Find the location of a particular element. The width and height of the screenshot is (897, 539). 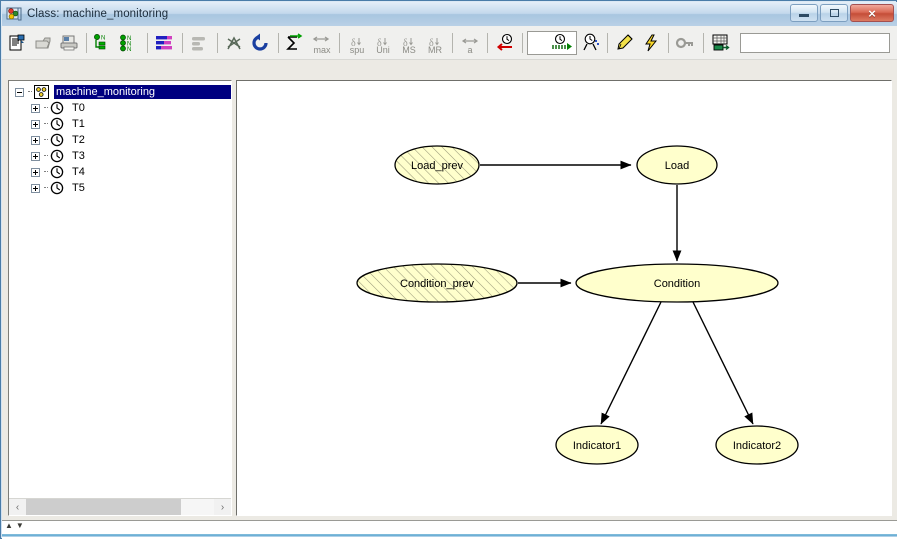

node-label: Load is located at coordinates (677, 166).